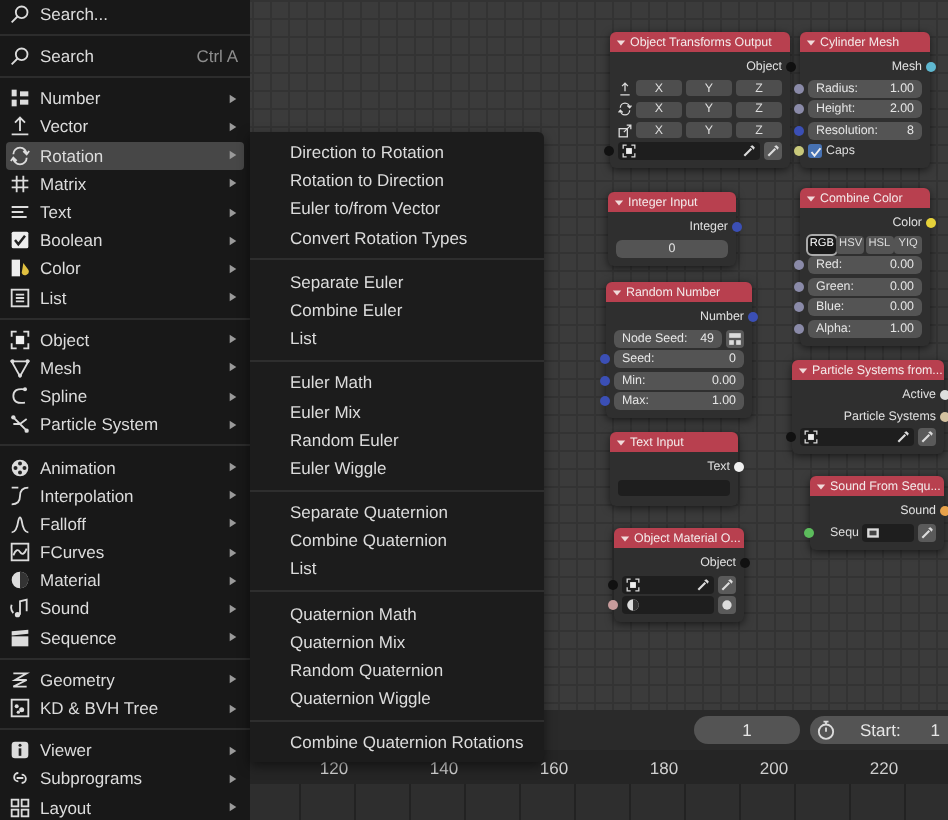 This screenshot has height=820, width=948. What do you see at coordinates (668, 605) in the screenshot?
I see `material-field` at bounding box center [668, 605].